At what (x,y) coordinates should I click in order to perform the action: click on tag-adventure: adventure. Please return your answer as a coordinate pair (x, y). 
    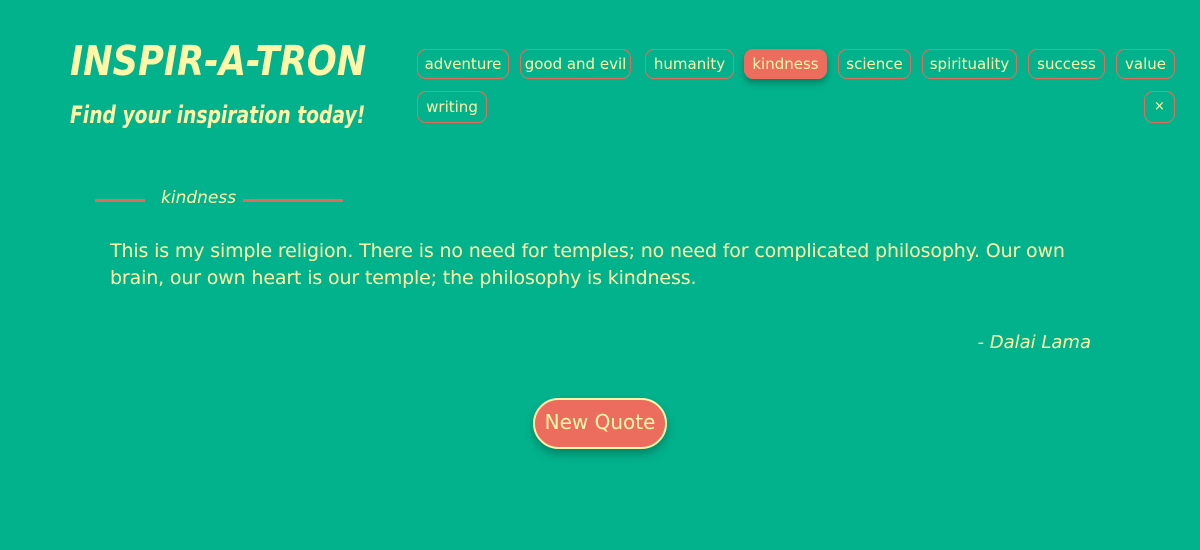
    Looking at the image, I should click on (463, 64).